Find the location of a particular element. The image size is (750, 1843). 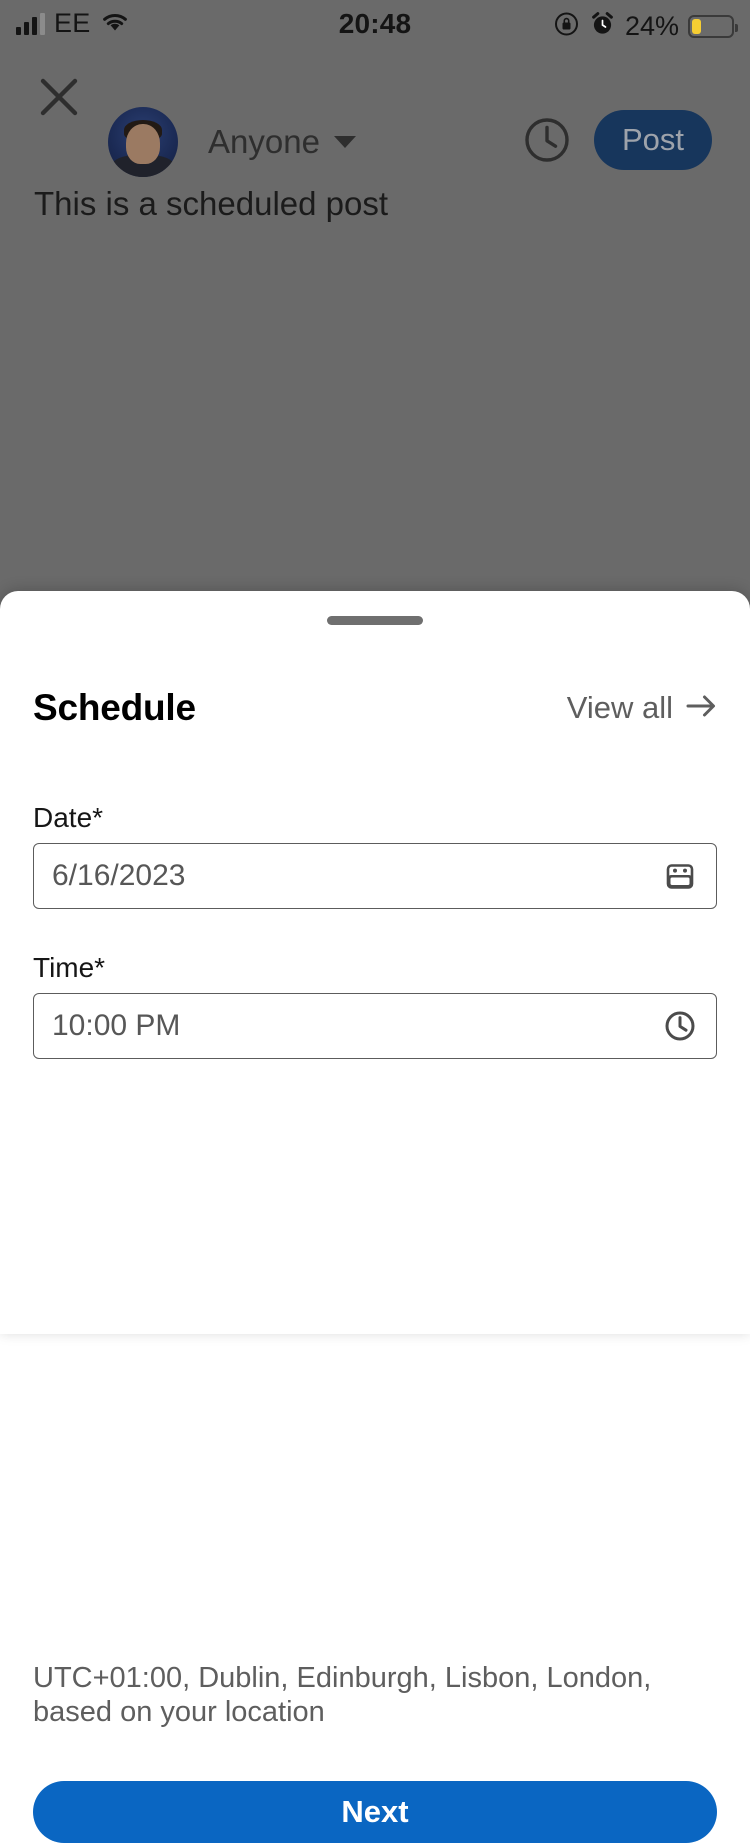

avatar is located at coordinates (143, 142).